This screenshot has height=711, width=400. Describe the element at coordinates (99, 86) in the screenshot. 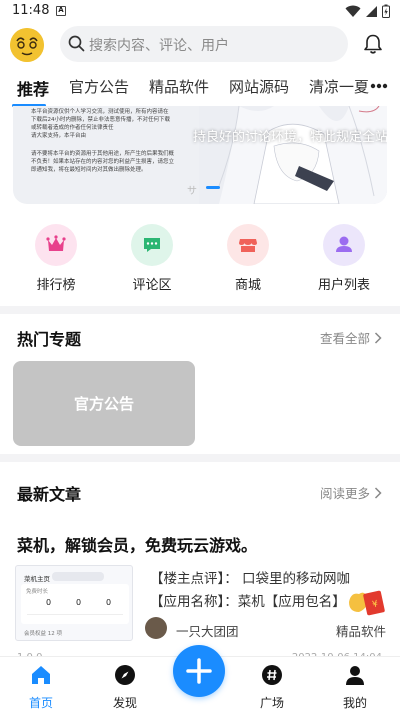

I see `tab-announcements: 官方公告` at that location.